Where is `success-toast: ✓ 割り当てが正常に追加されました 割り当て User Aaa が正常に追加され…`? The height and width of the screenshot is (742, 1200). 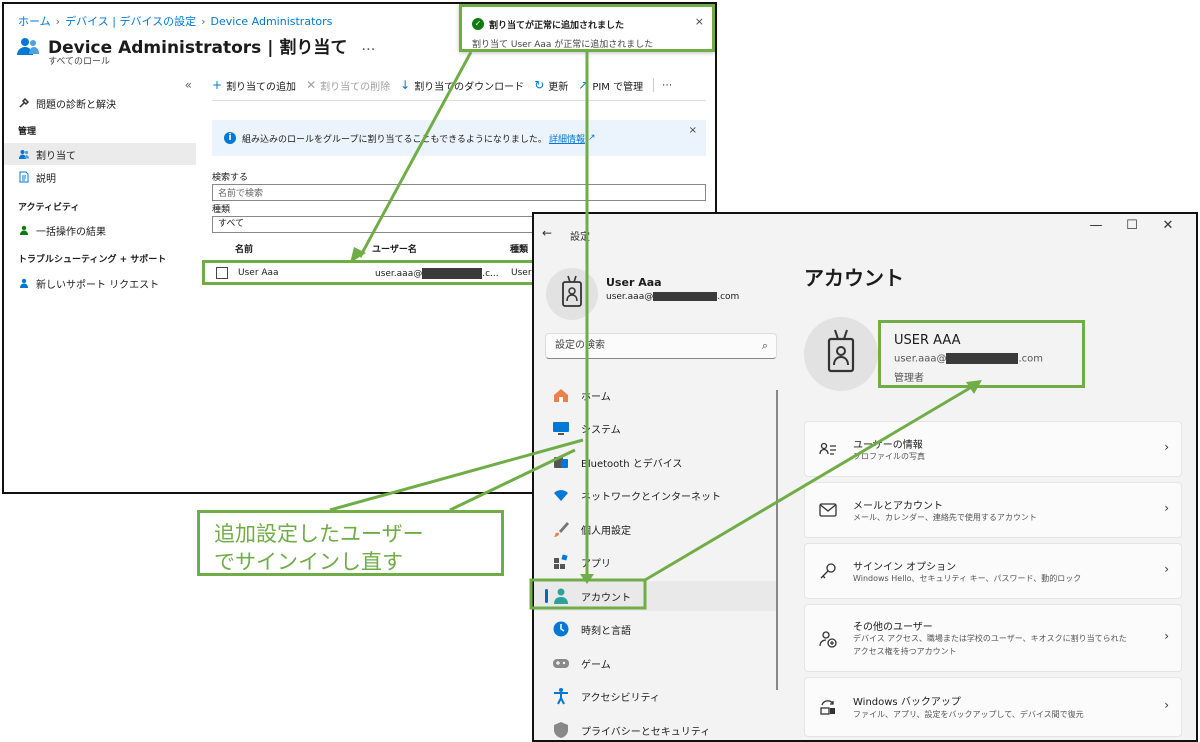 success-toast: ✓ 割り当てが正常に追加されました 割り当て User Aaa が正常に追加され… is located at coordinates (587, 28).